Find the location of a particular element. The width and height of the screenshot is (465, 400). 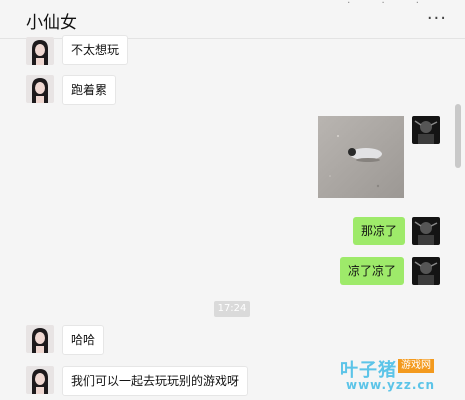

message-bubble-received: 不太想玩 is located at coordinates (95, 50).